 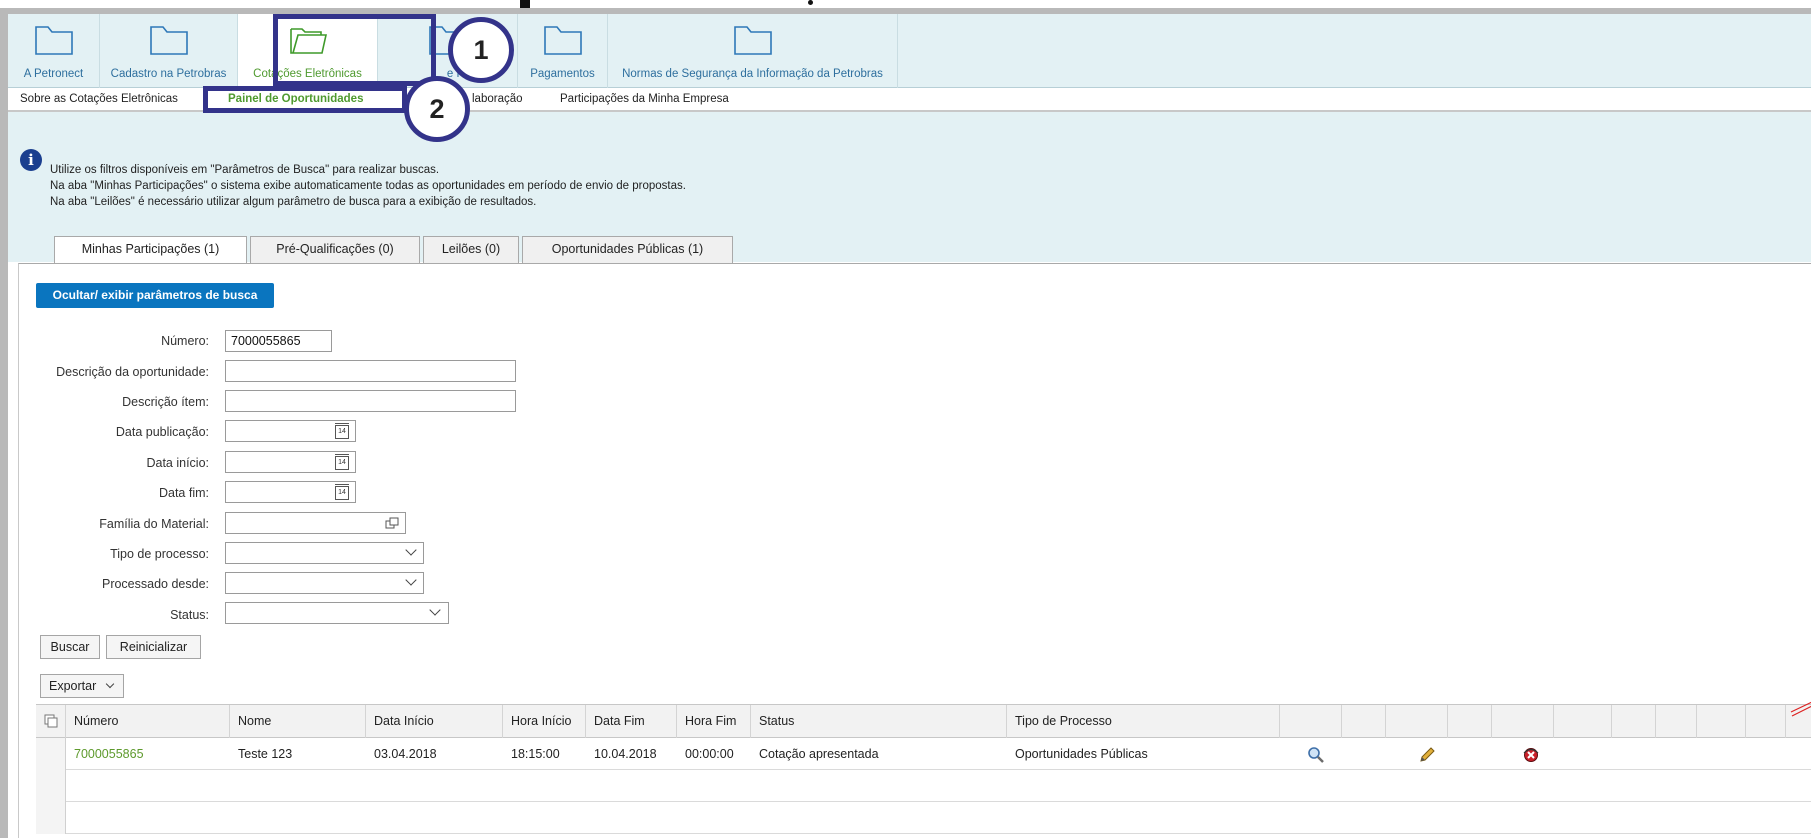 I want to click on nav-item-label: A Petronect, so click(x=53, y=74).